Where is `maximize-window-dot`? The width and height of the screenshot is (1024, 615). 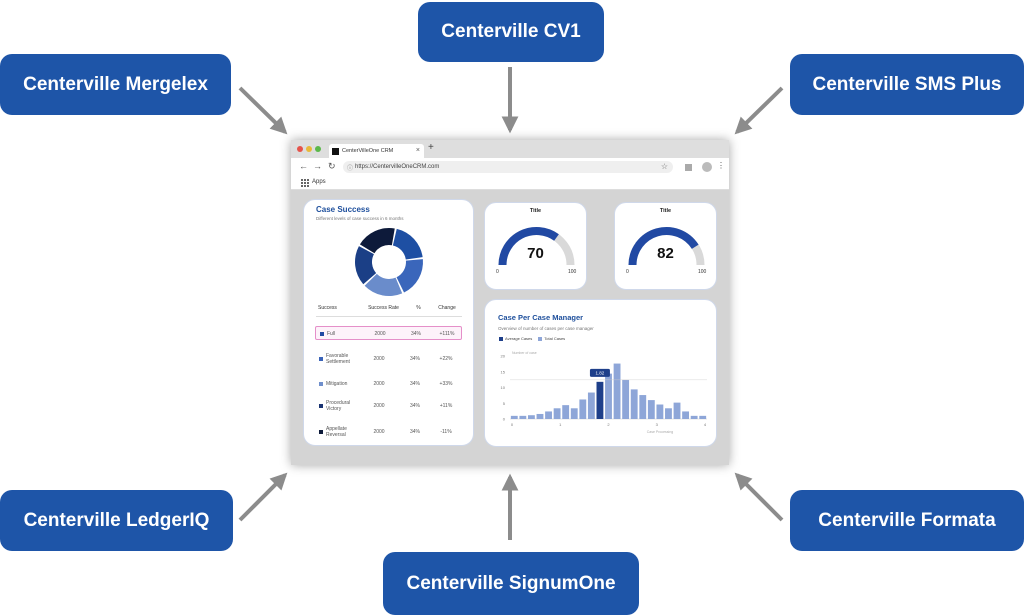
maximize-window-dot is located at coordinates (318, 149).